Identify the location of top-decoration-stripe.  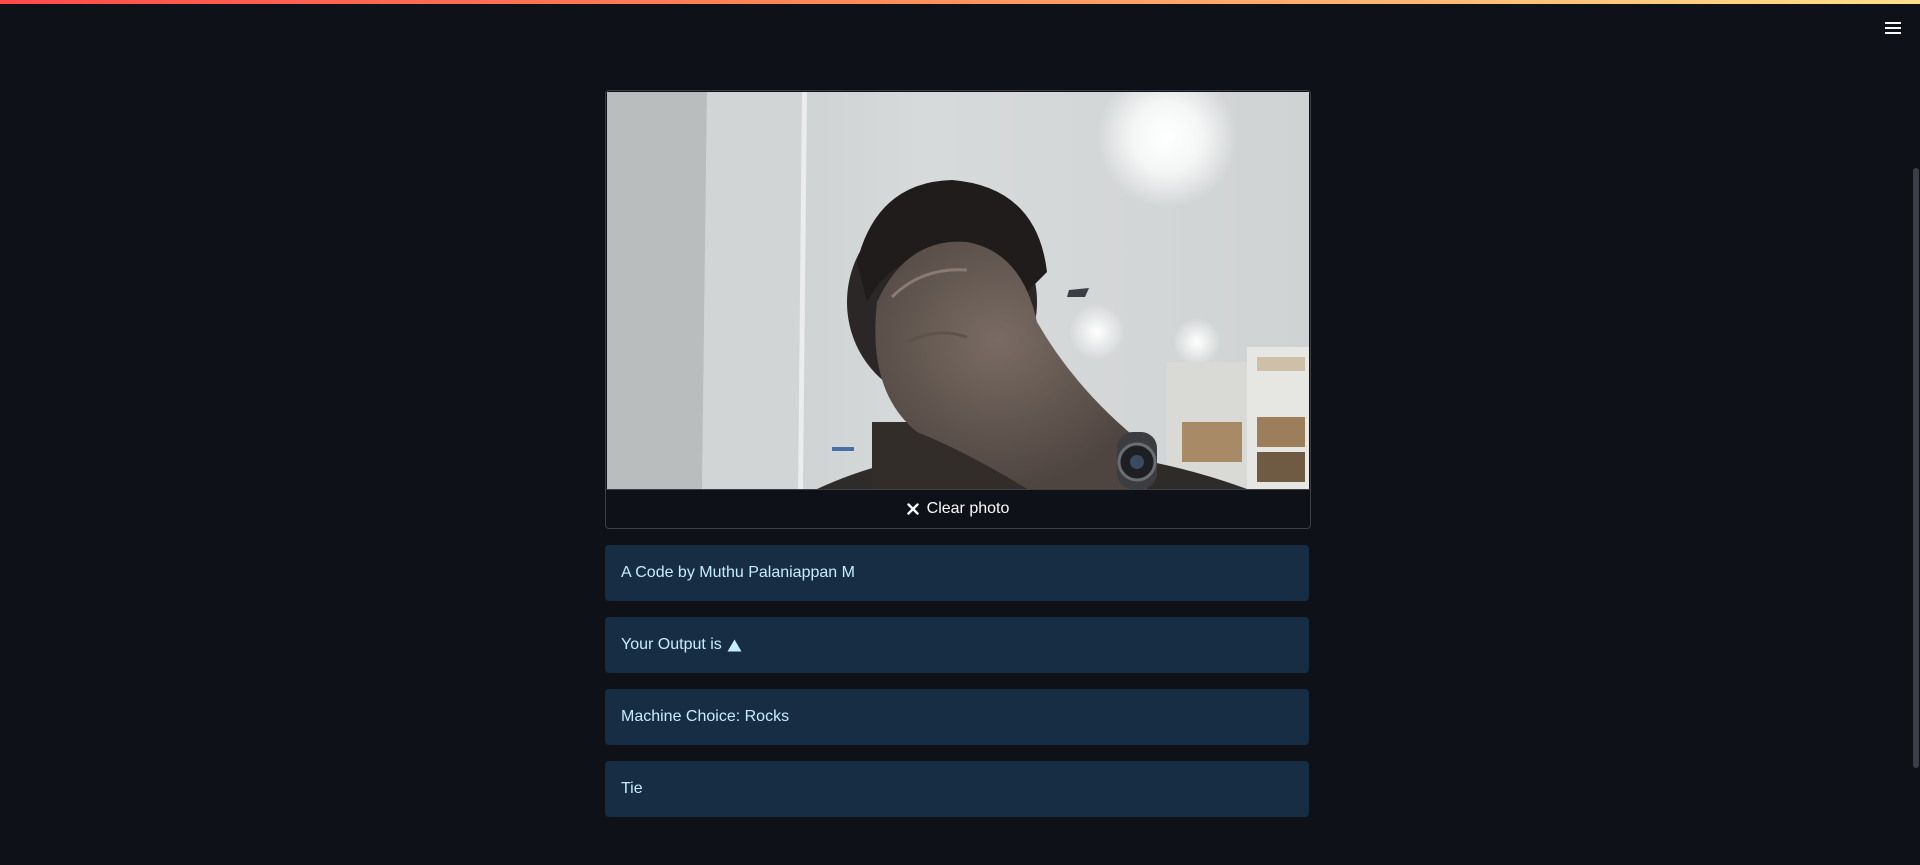
(960, 2).